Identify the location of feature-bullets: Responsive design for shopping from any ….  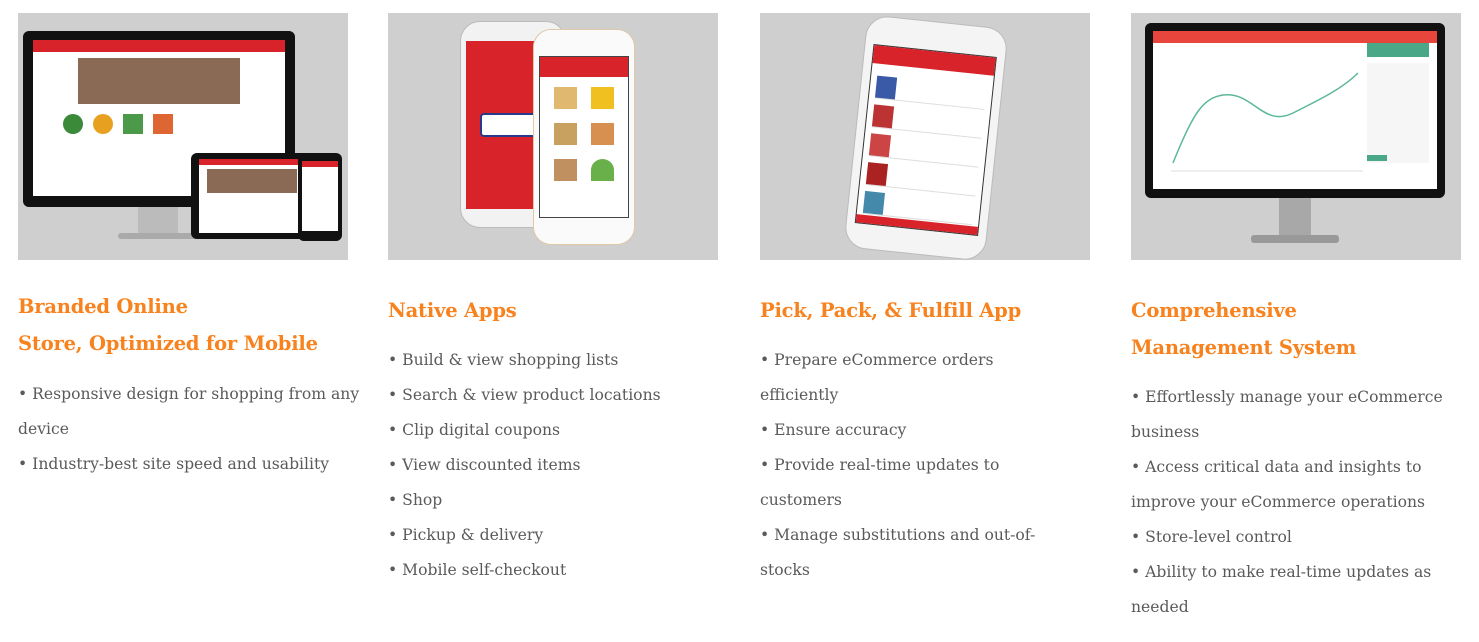
(190, 429).